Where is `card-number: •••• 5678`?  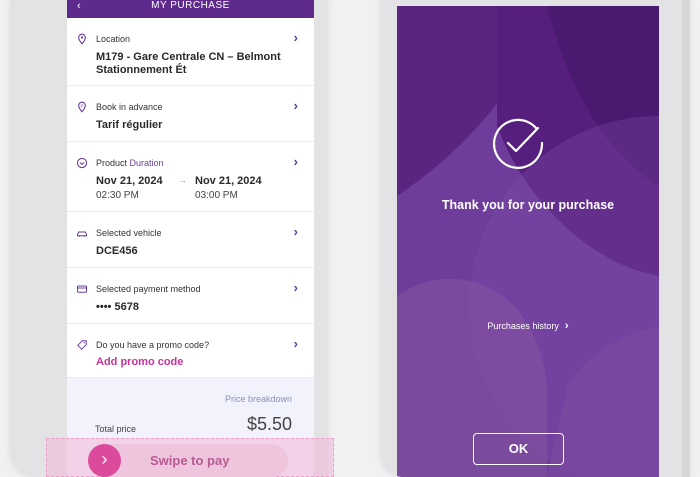 card-number: •••• 5678 is located at coordinates (117, 307).